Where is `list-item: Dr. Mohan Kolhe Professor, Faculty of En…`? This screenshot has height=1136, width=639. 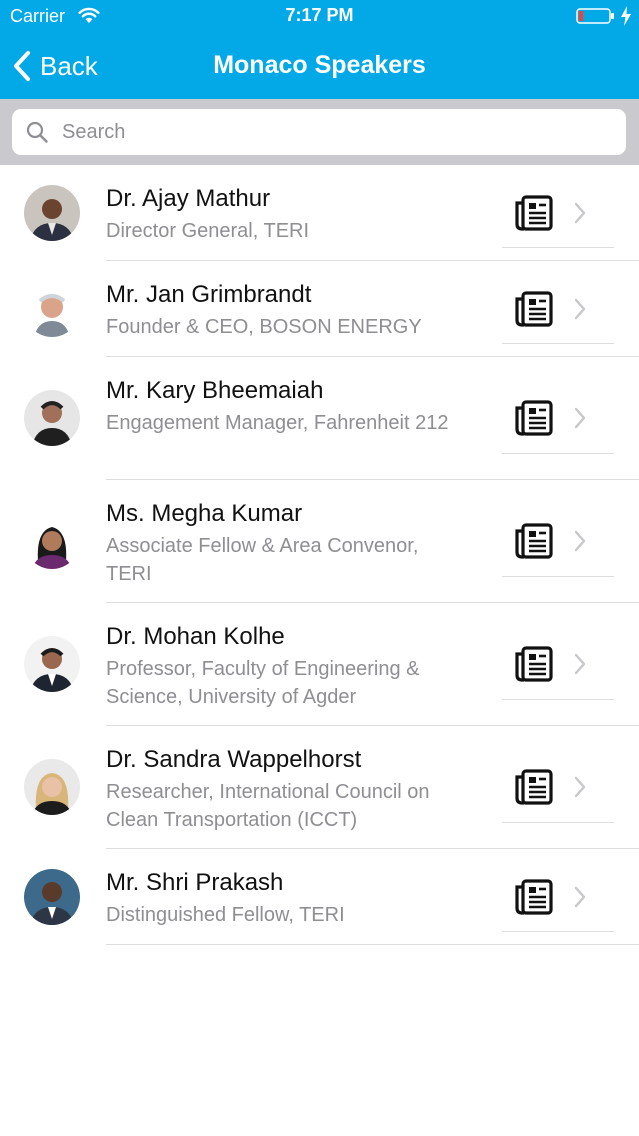 list-item: Dr. Mohan Kolhe Professor, Faculty of En… is located at coordinates (319, 664).